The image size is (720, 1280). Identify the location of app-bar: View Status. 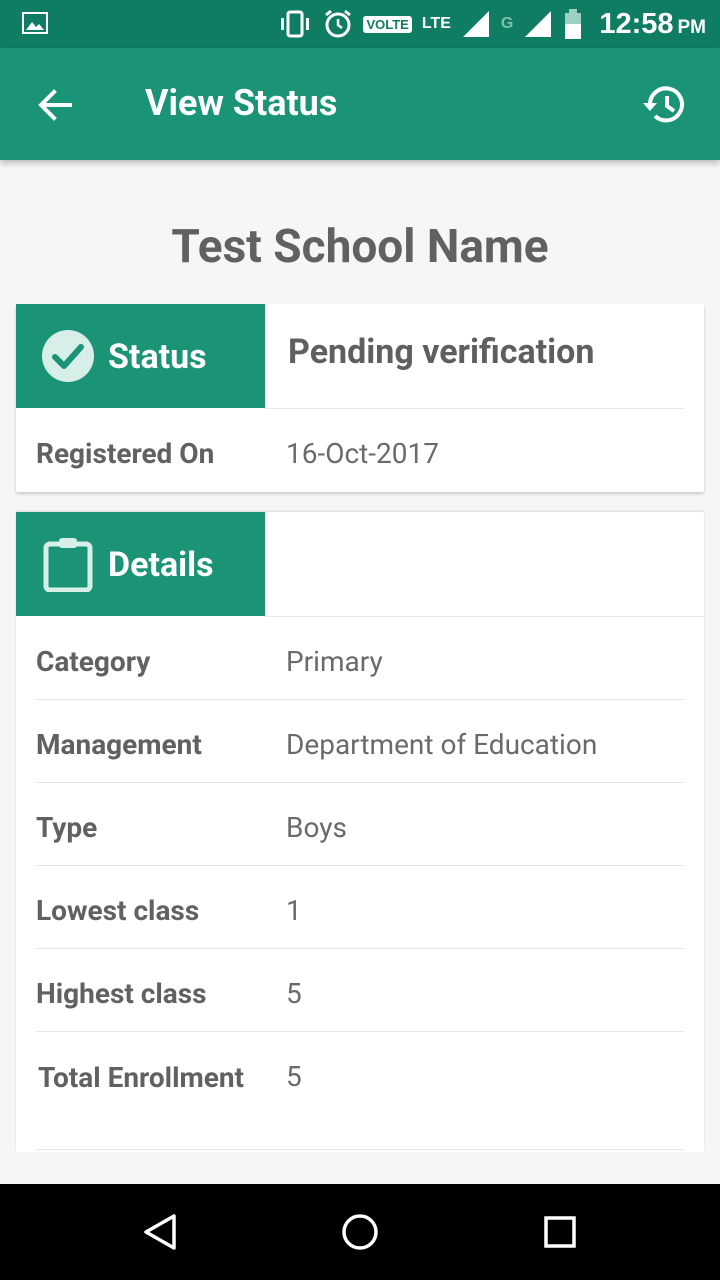
(360, 104).